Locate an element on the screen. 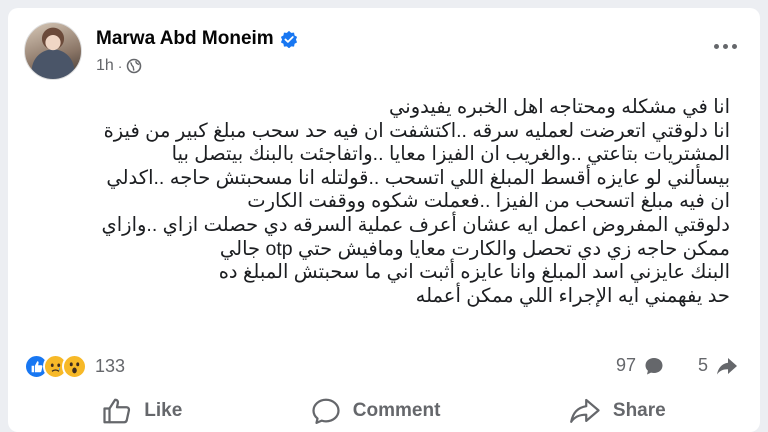  share-button: Share is located at coordinates (617, 411).